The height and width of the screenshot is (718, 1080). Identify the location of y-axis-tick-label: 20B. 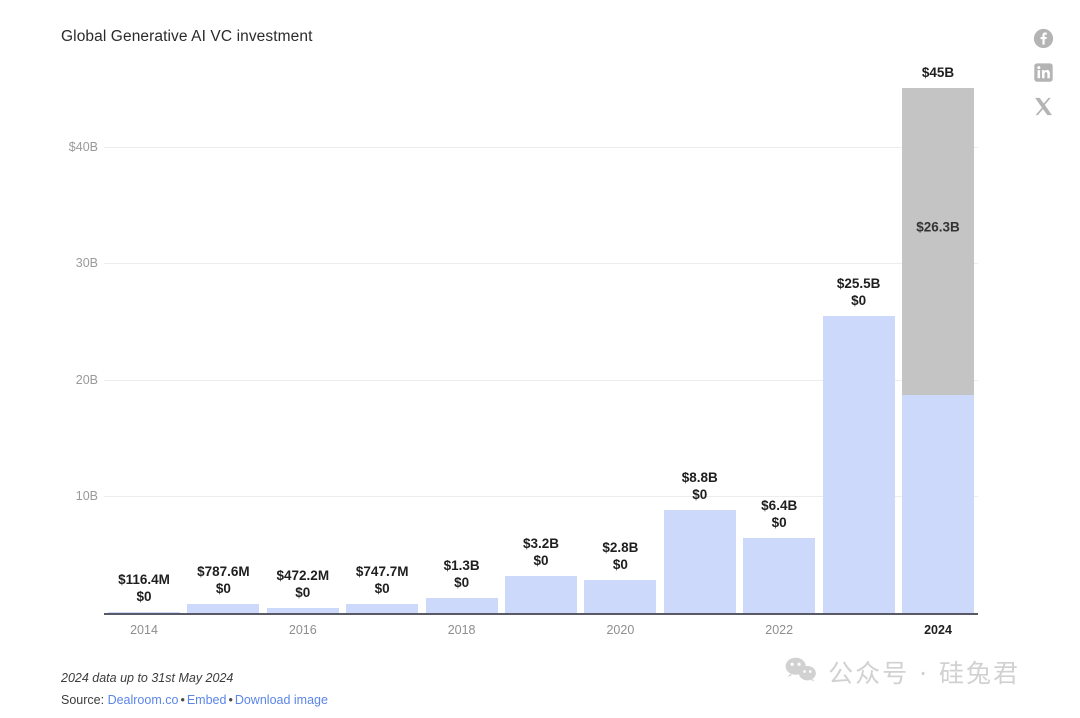
(86, 379).